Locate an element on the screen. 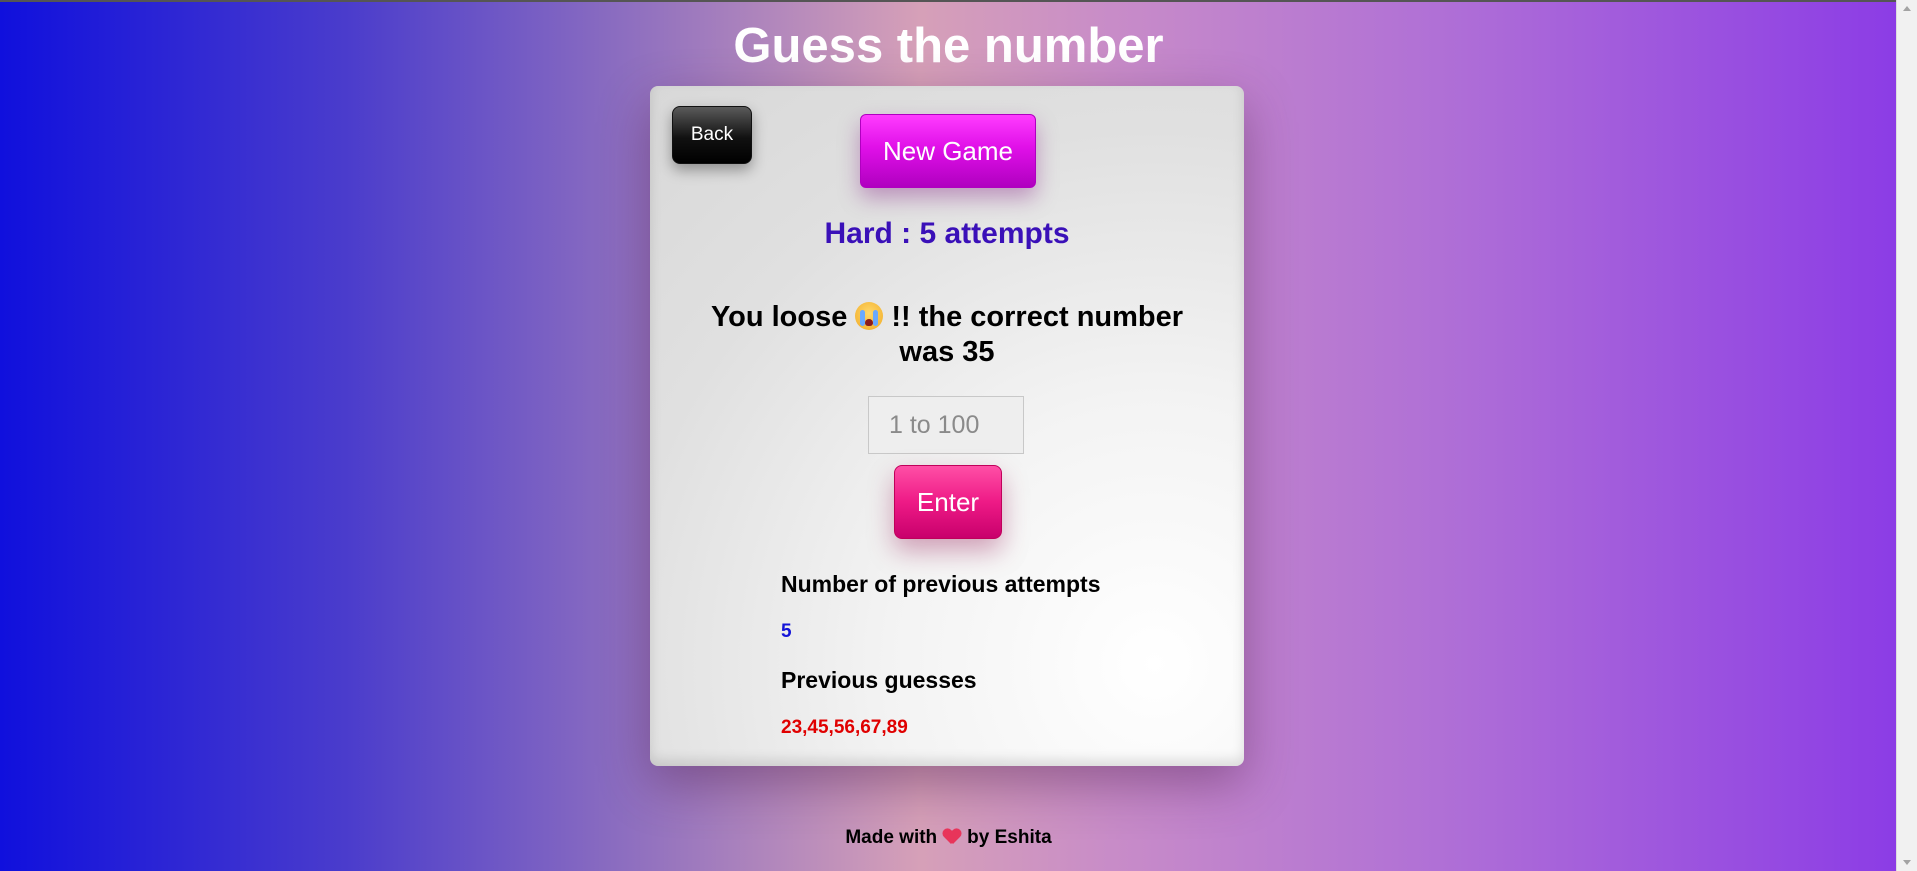 This screenshot has height=871, width=1917. loudly-crying-face-icon is located at coordinates (869, 316).